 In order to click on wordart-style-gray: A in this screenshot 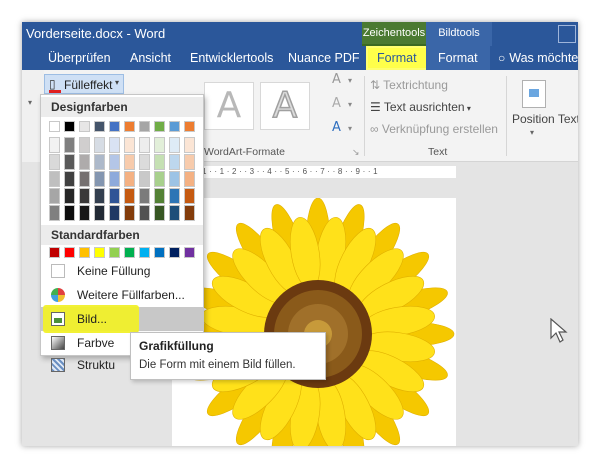, I will do `click(229, 106)`.